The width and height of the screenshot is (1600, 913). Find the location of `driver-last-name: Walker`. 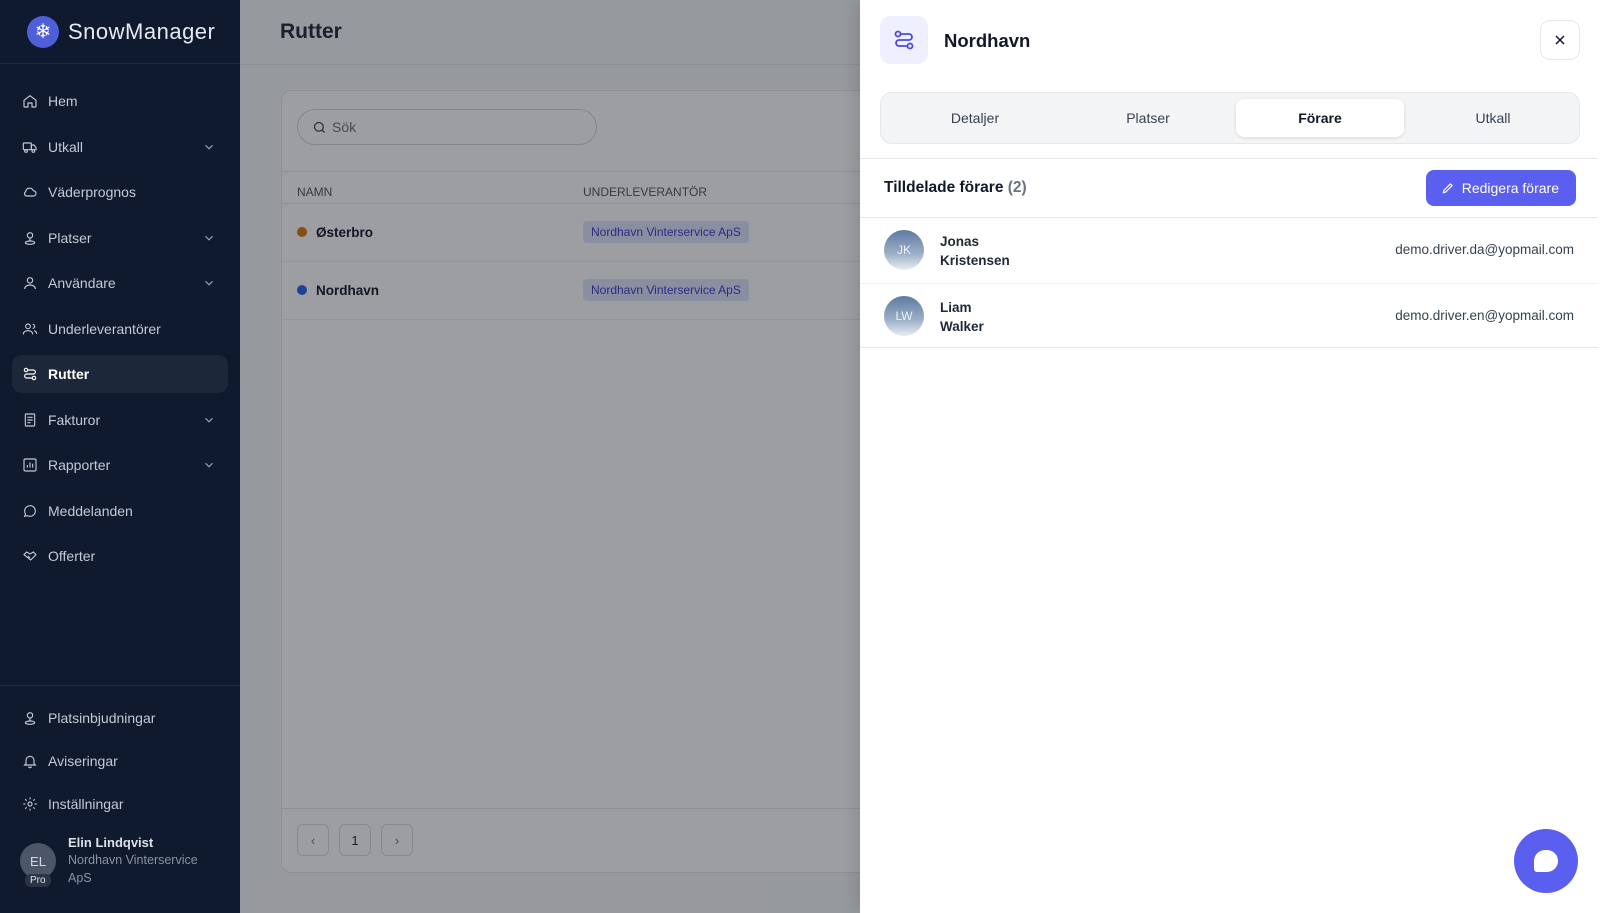

driver-last-name: Walker is located at coordinates (962, 326).